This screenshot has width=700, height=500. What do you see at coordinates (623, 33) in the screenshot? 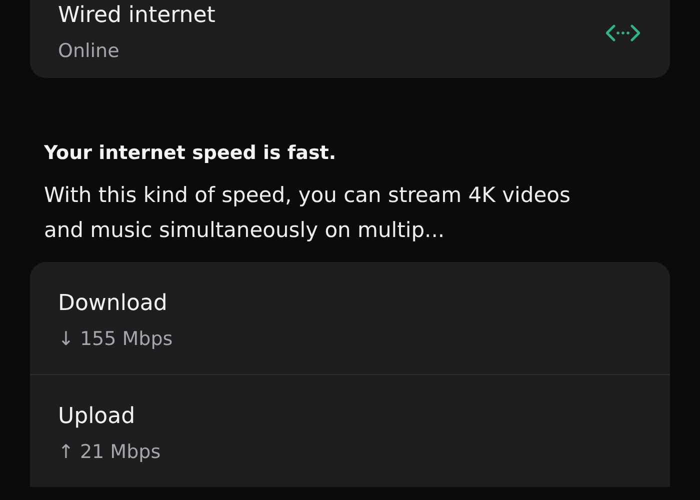
I see `ethernet-icon` at bounding box center [623, 33].